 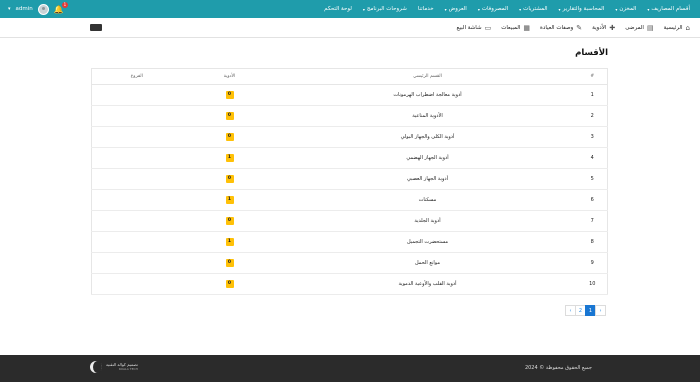 What do you see at coordinates (427, 263) in the screenshot?
I see `section-name: موانع الحمل` at bounding box center [427, 263].